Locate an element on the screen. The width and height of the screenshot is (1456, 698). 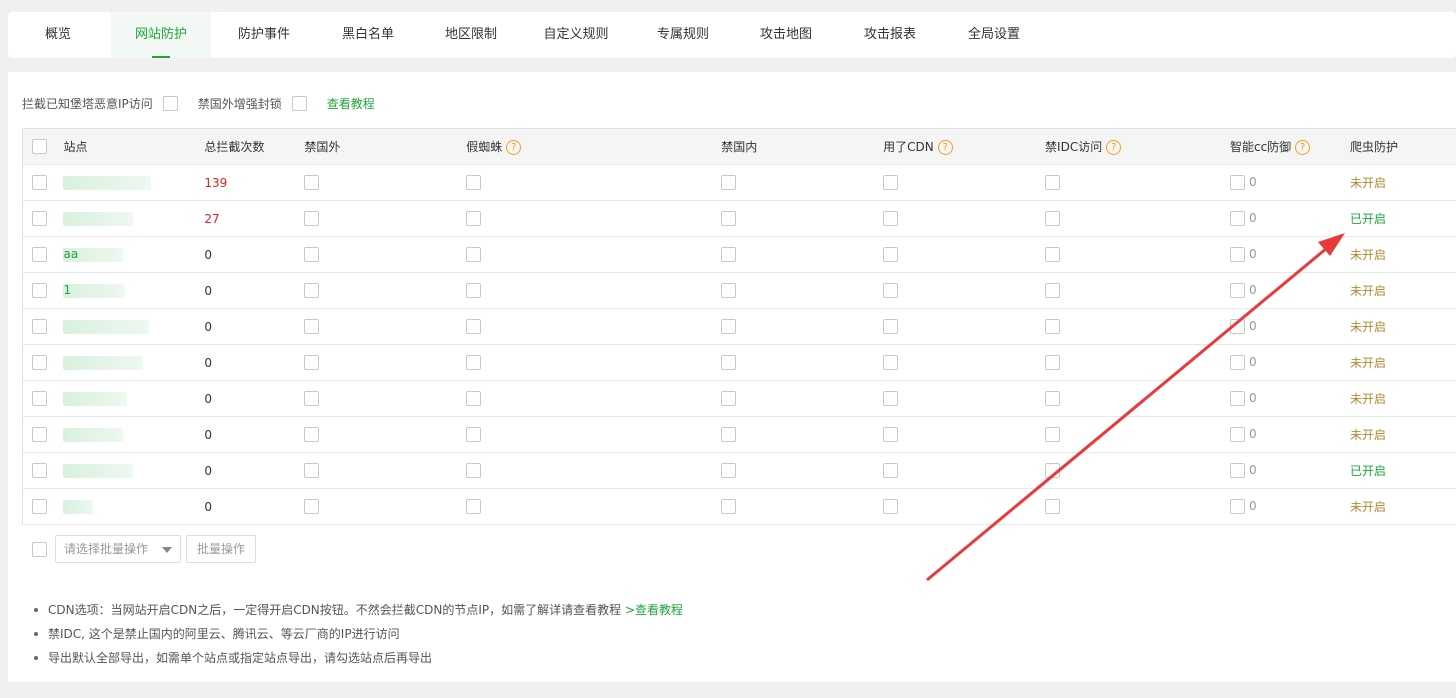
foreign-lock-checkbox is located at coordinates (299, 103).